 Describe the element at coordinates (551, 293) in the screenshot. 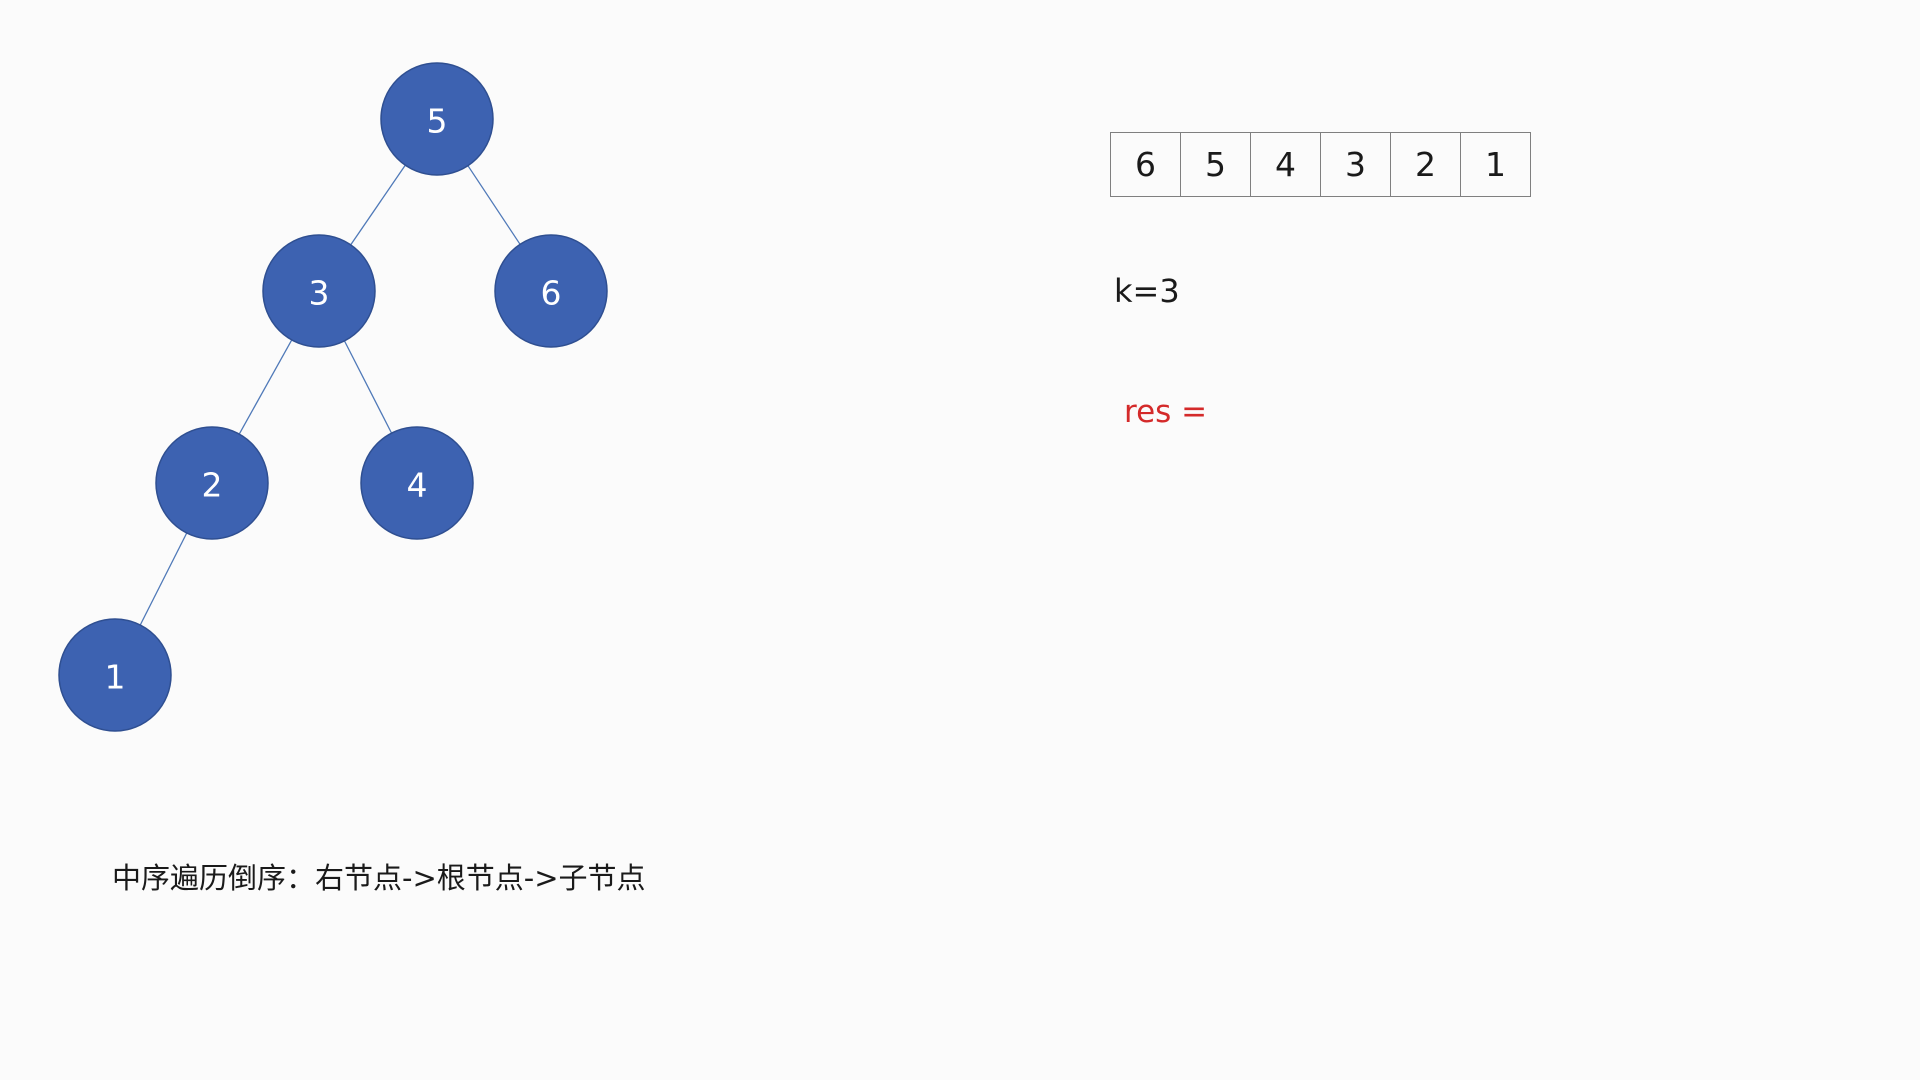

I see `tree-node-label: 6` at that location.